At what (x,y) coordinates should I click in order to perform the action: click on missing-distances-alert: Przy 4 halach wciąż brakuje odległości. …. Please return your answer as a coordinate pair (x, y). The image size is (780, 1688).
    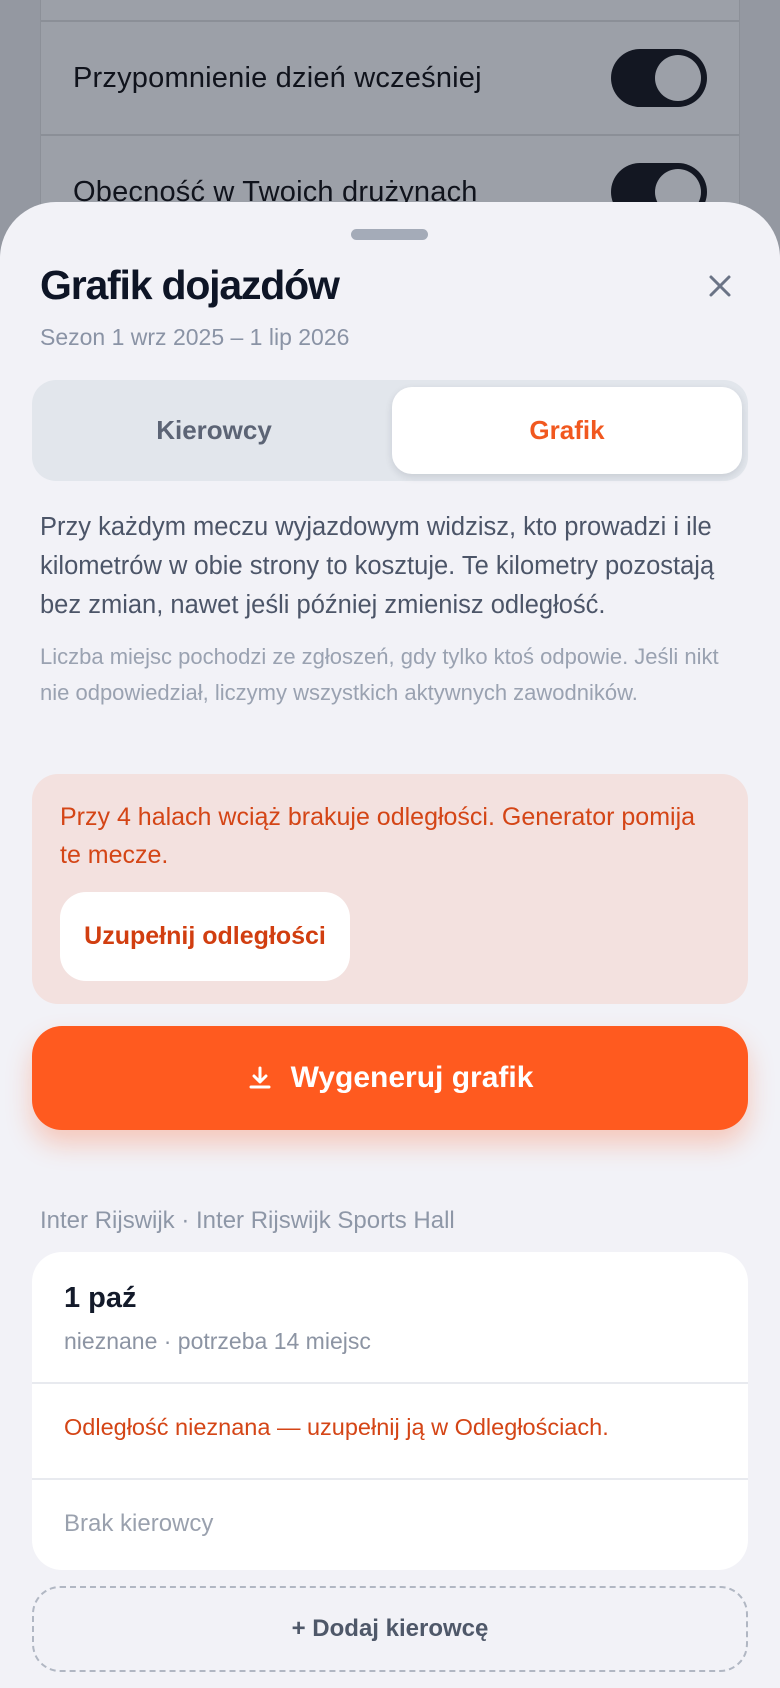
    Looking at the image, I should click on (390, 889).